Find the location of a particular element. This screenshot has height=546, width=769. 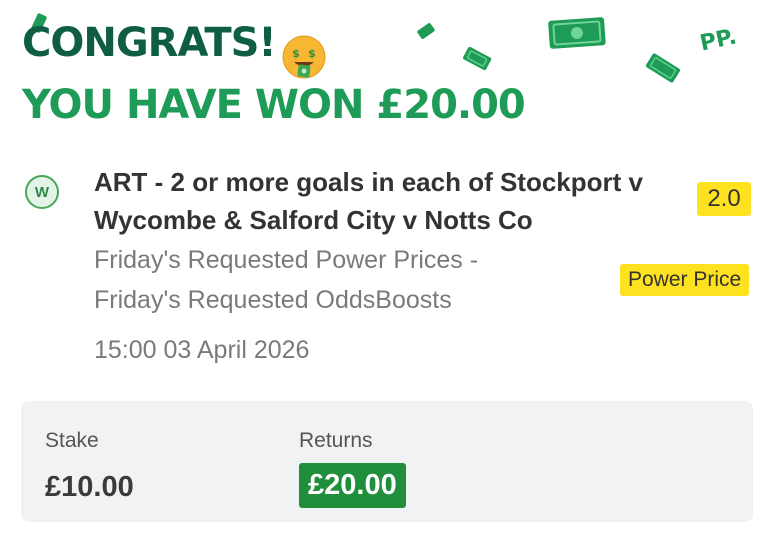

brand-mark: PP. is located at coordinates (718, 40).